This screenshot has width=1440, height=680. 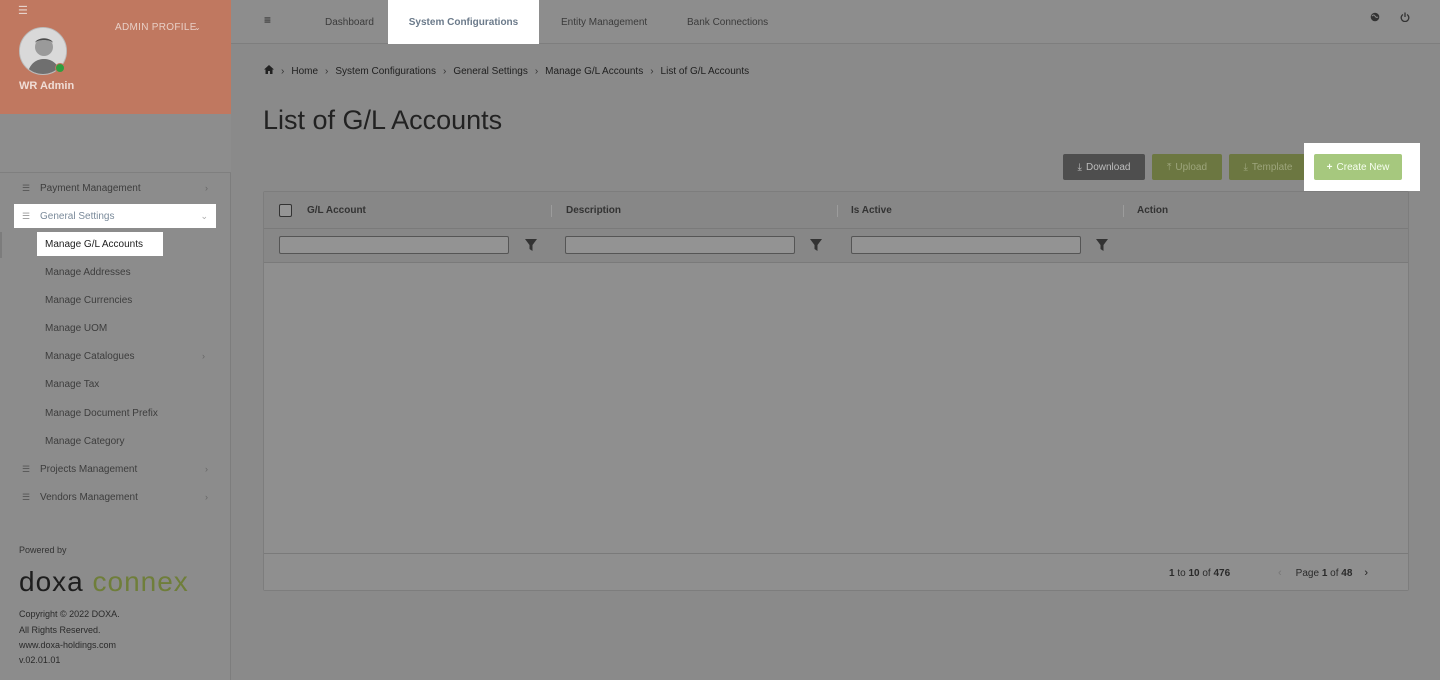 What do you see at coordinates (1280, 573) in the screenshot?
I see `previous-page-icon: ‹` at bounding box center [1280, 573].